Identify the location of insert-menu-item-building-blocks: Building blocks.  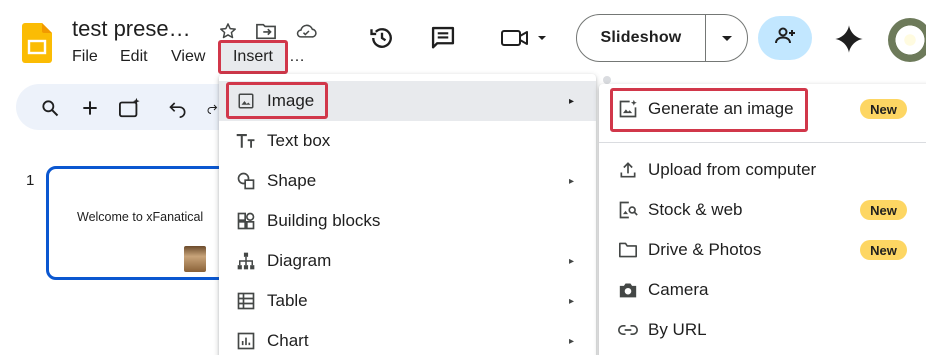
(407, 221).